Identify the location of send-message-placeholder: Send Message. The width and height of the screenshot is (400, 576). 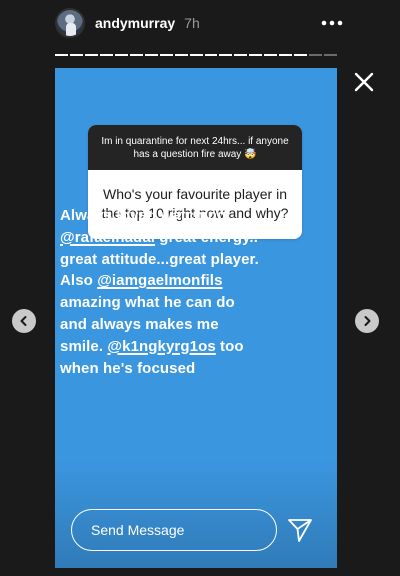
(138, 530).